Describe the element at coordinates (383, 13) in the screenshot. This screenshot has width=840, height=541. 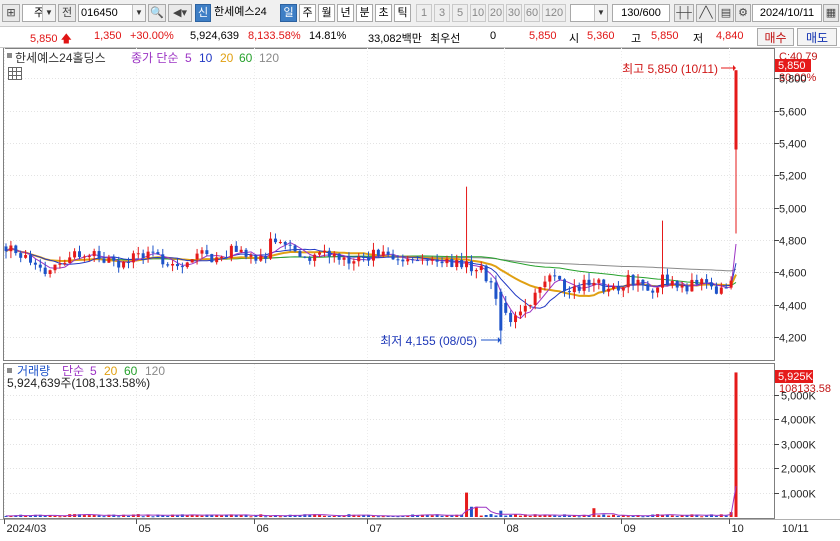
I see `tab-second: 초` at that location.